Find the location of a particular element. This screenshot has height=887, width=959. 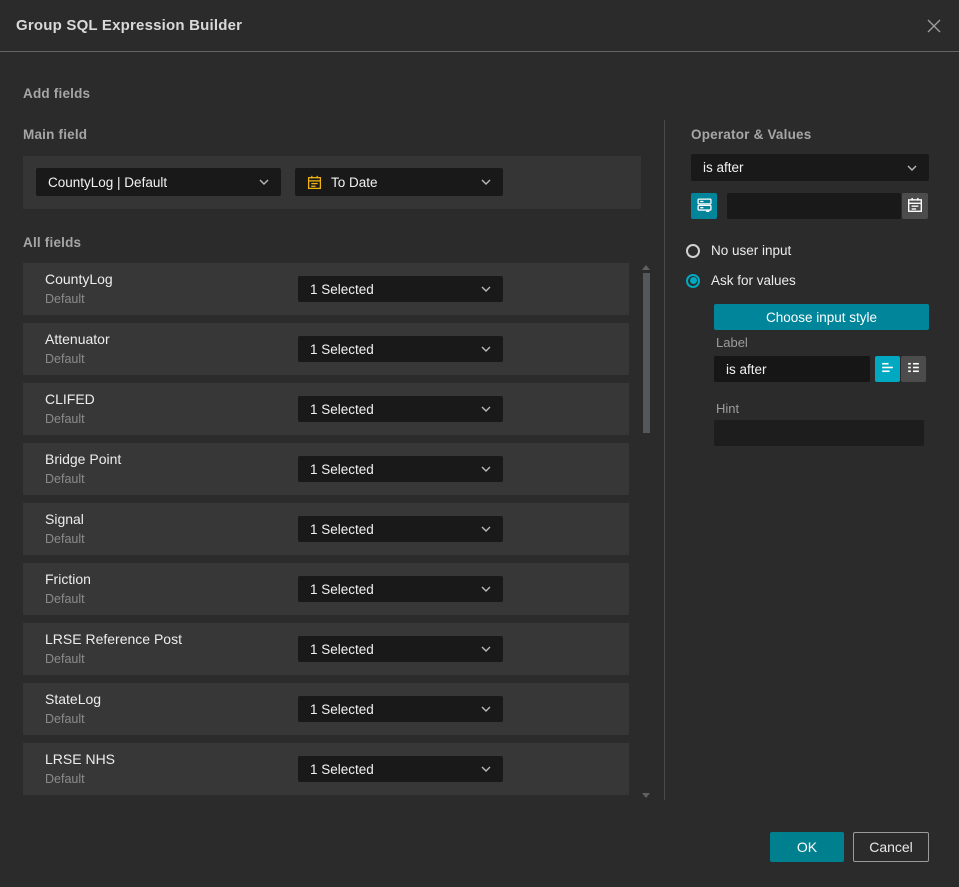

field-row: Attenuator Default 1 Selected is located at coordinates (326, 349).